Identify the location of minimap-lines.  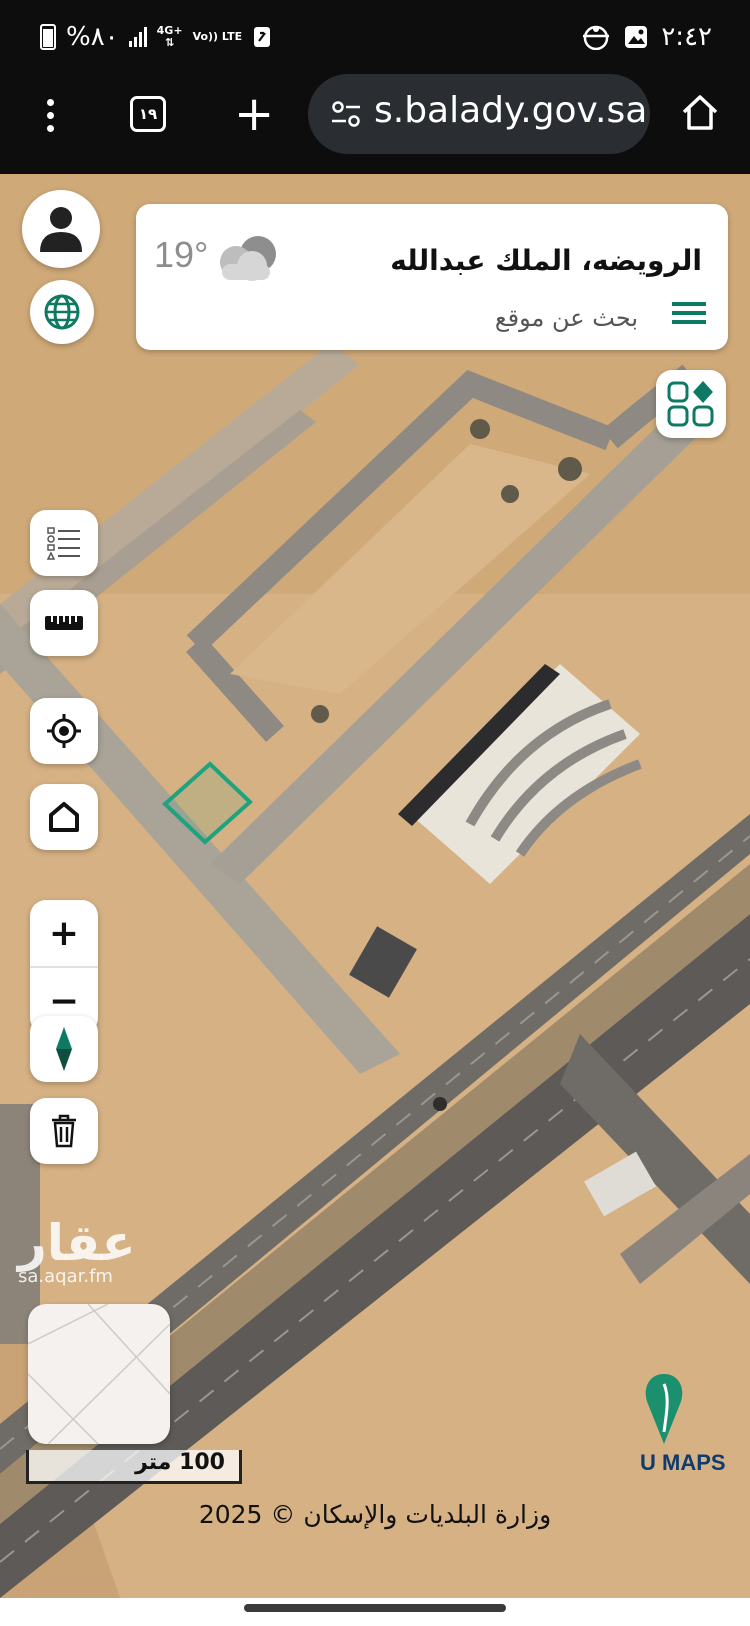
(99, 1374).